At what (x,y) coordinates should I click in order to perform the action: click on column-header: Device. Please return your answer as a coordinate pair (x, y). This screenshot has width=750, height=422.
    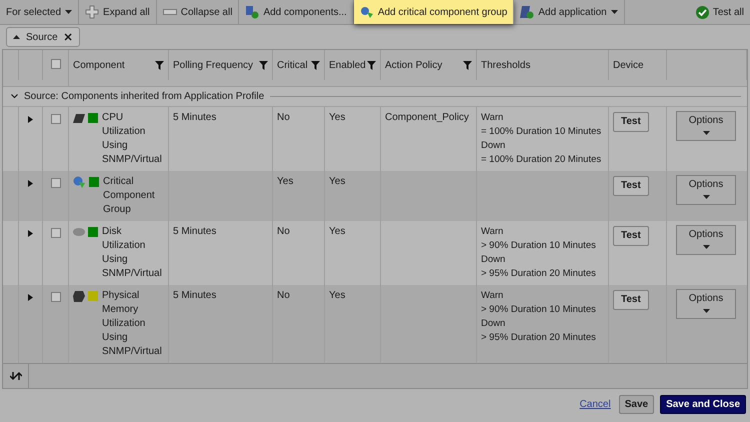
    Looking at the image, I should click on (628, 65).